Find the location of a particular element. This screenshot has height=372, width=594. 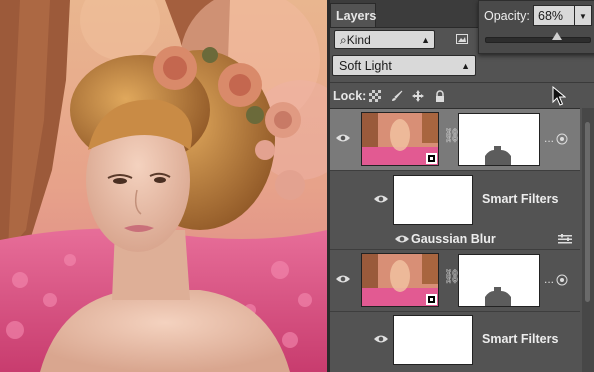

filter-blending-options-icon is located at coordinates (565, 239).